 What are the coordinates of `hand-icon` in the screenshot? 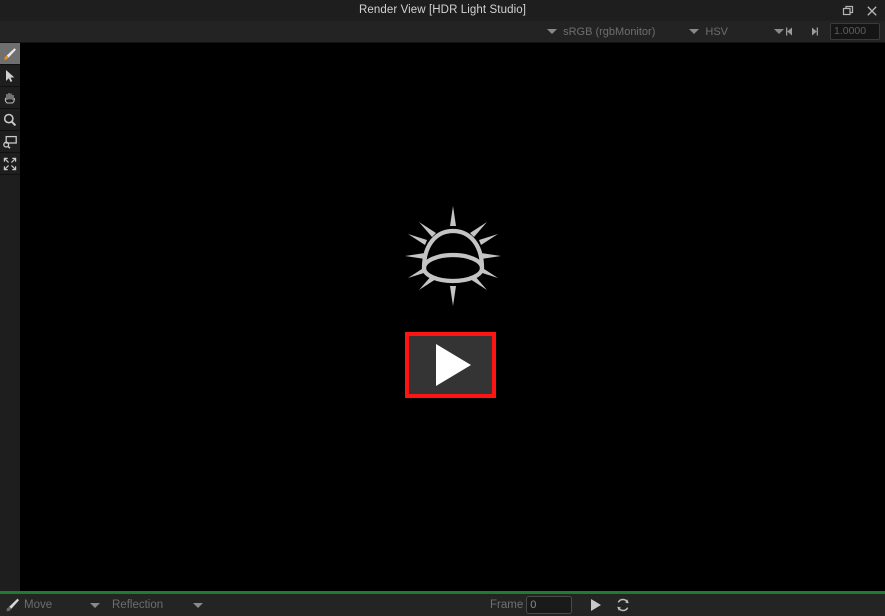 It's located at (10, 98).